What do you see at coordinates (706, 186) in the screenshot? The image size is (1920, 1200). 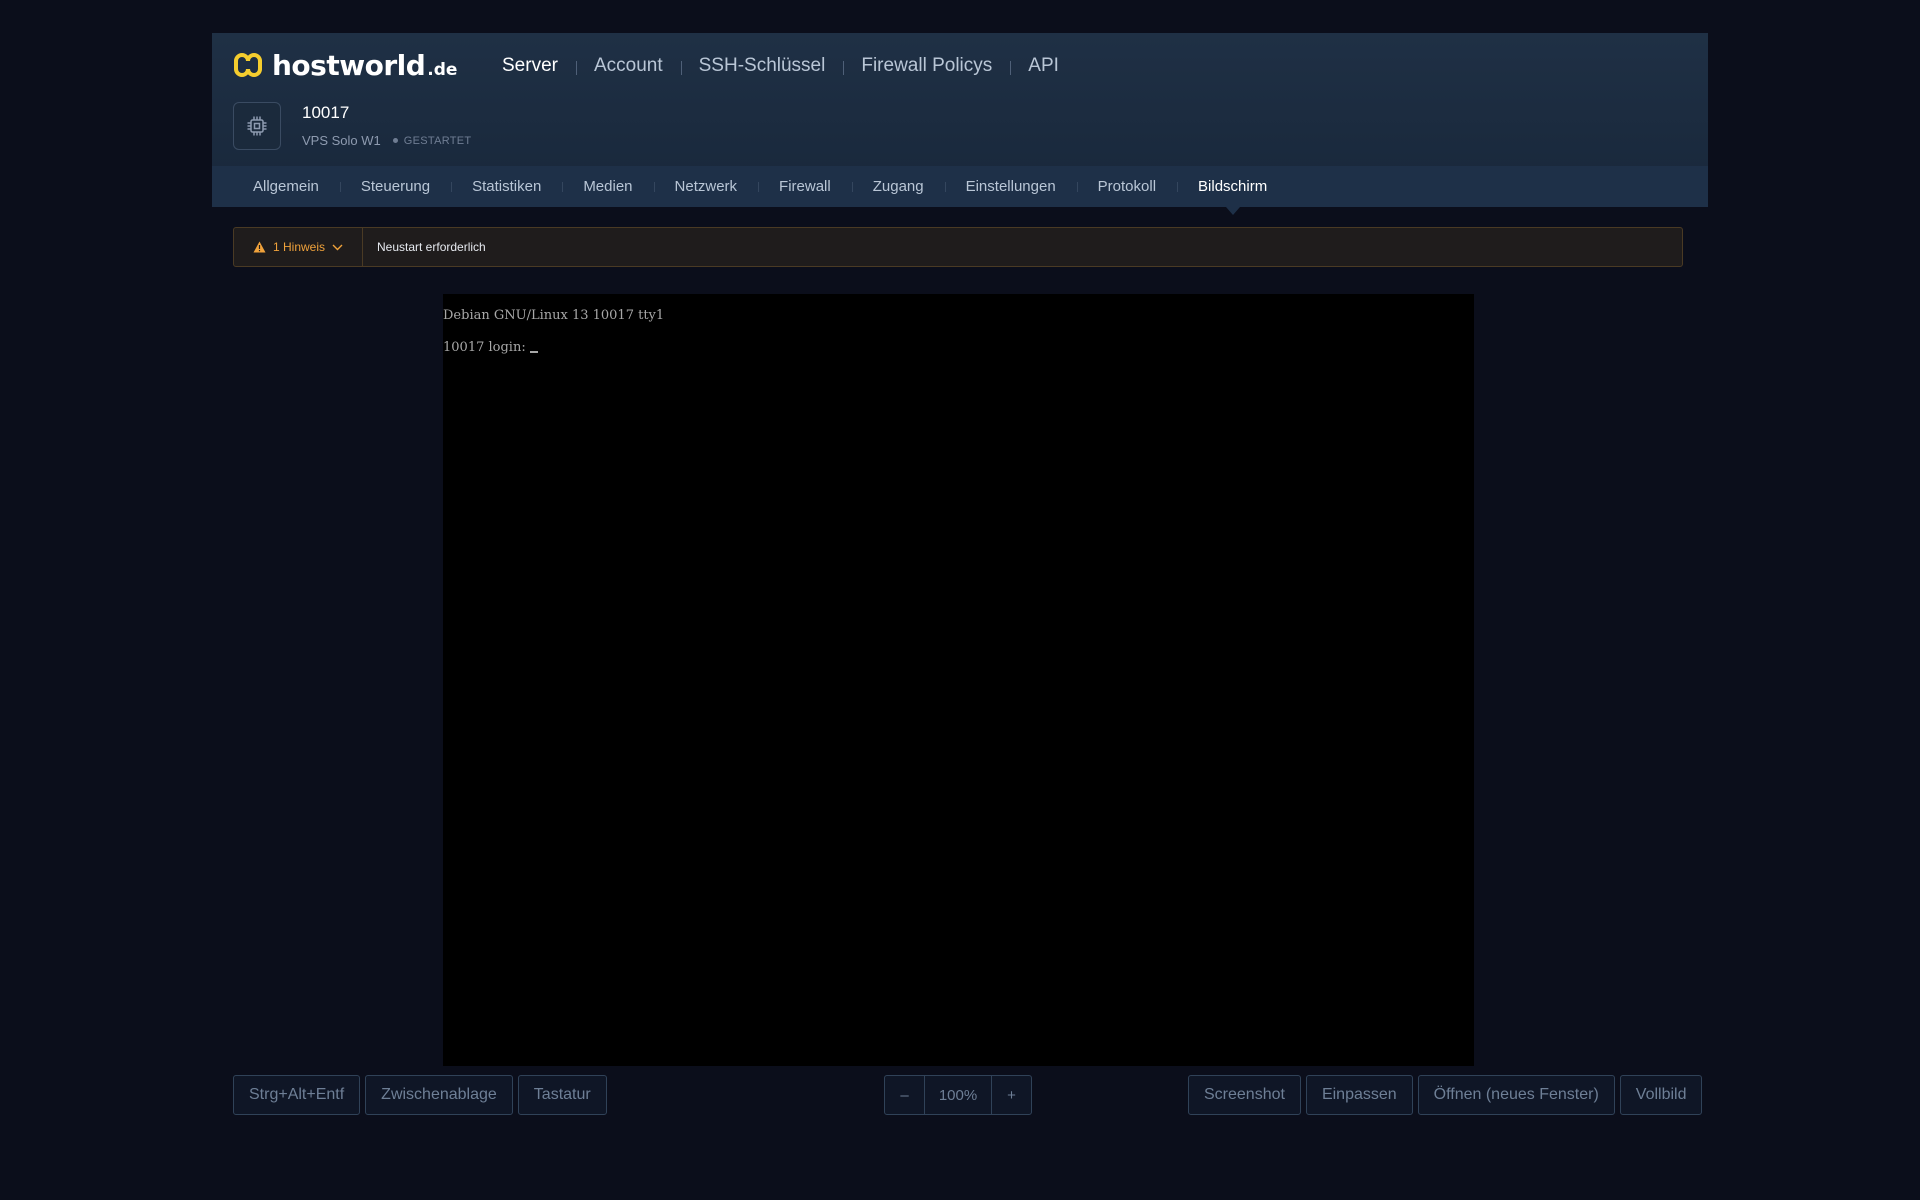 I see `tab-netzwerk: Netzwerk` at bounding box center [706, 186].